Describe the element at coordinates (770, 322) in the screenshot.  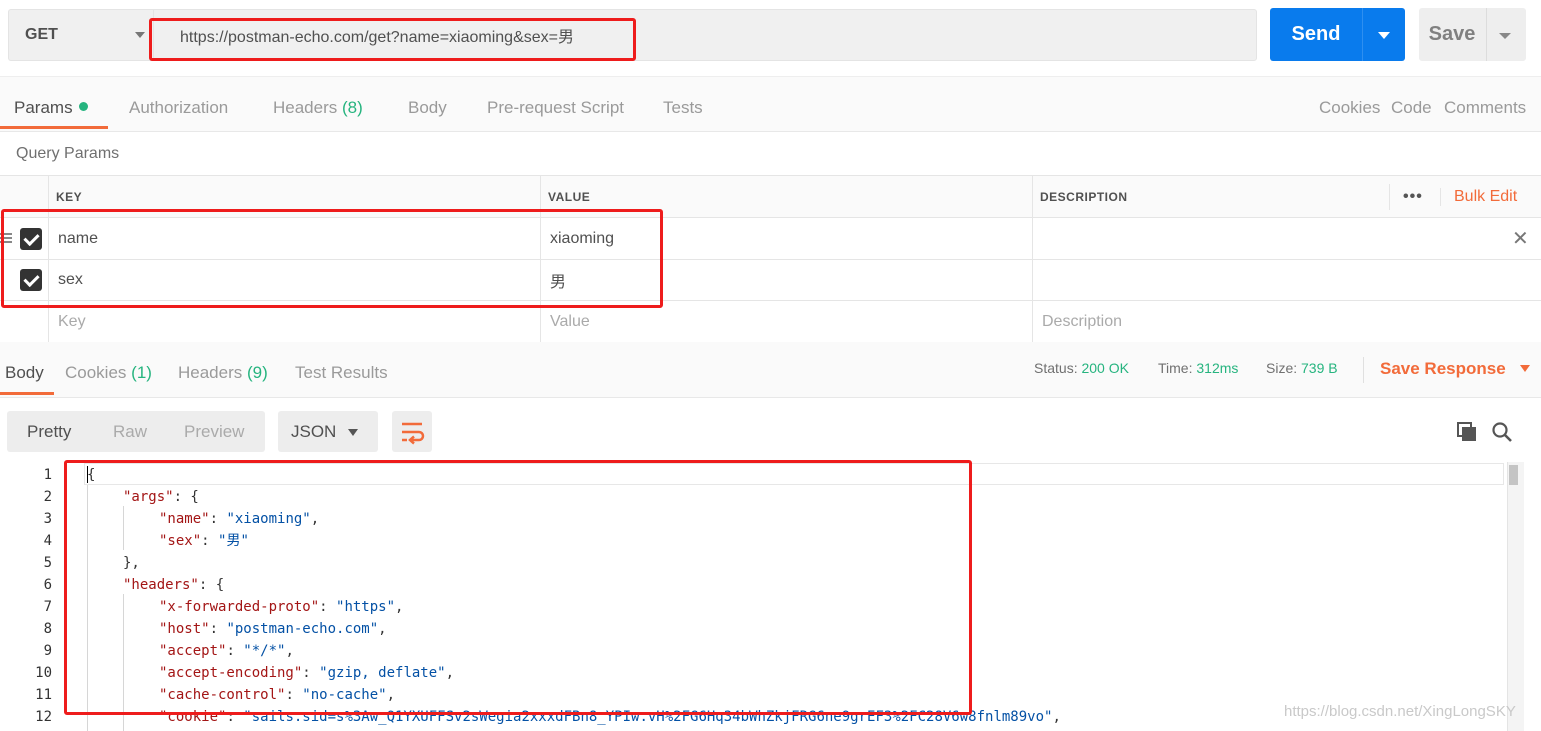
I see `table-row-new: Key Value Description` at that location.